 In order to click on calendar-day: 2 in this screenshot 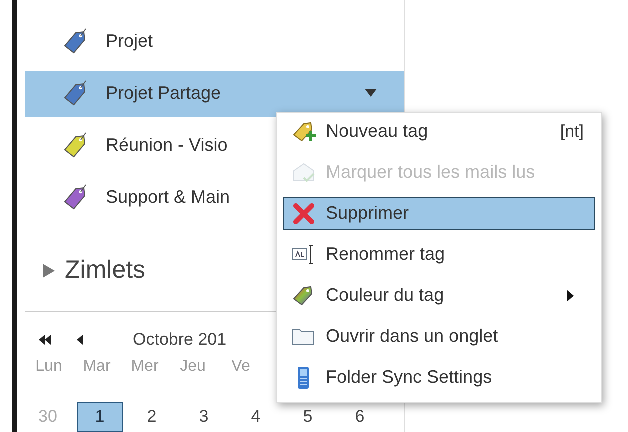, I will do `click(152, 417)`.